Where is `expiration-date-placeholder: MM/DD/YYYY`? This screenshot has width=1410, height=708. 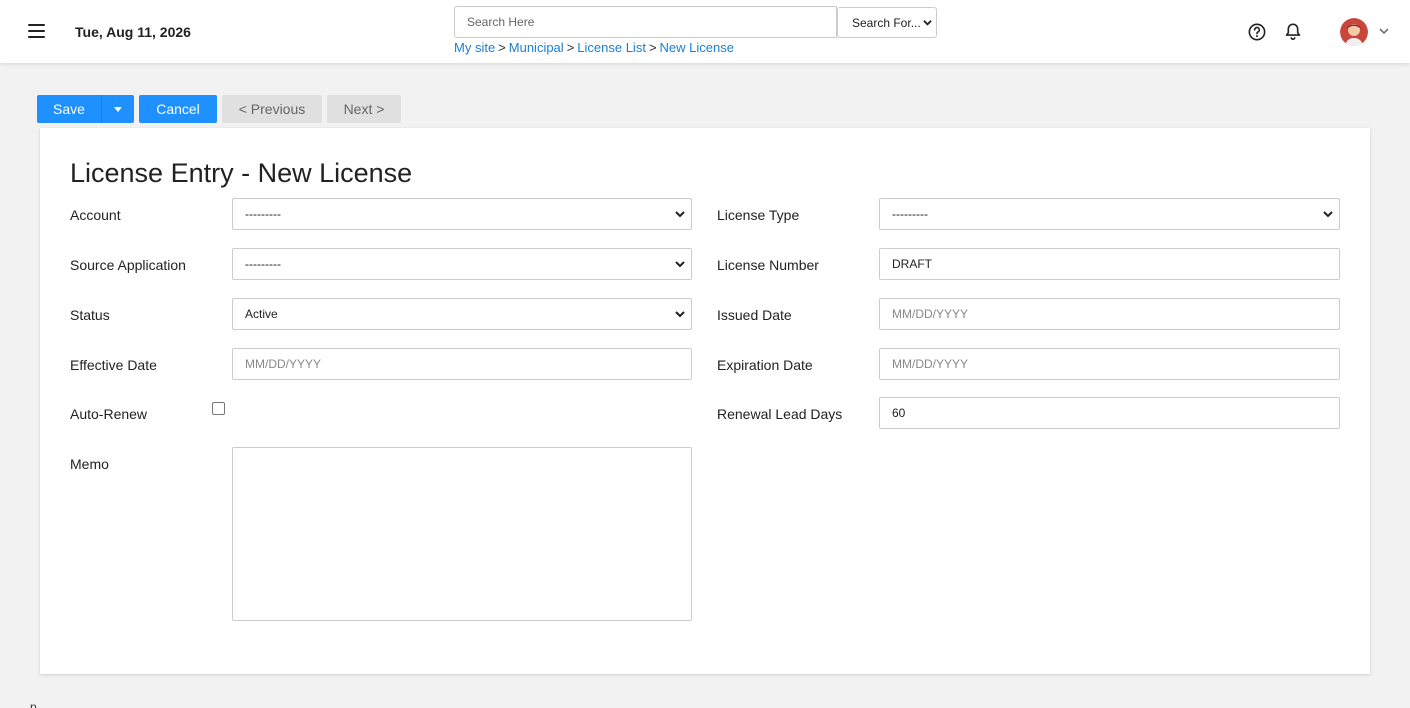 expiration-date-placeholder: MM/DD/YYYY is located at coordinates (930, 364).